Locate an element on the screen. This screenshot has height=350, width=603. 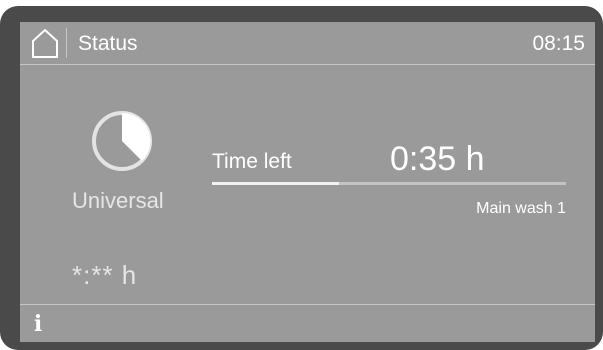
header-divider is located at coordinates (66, 43).